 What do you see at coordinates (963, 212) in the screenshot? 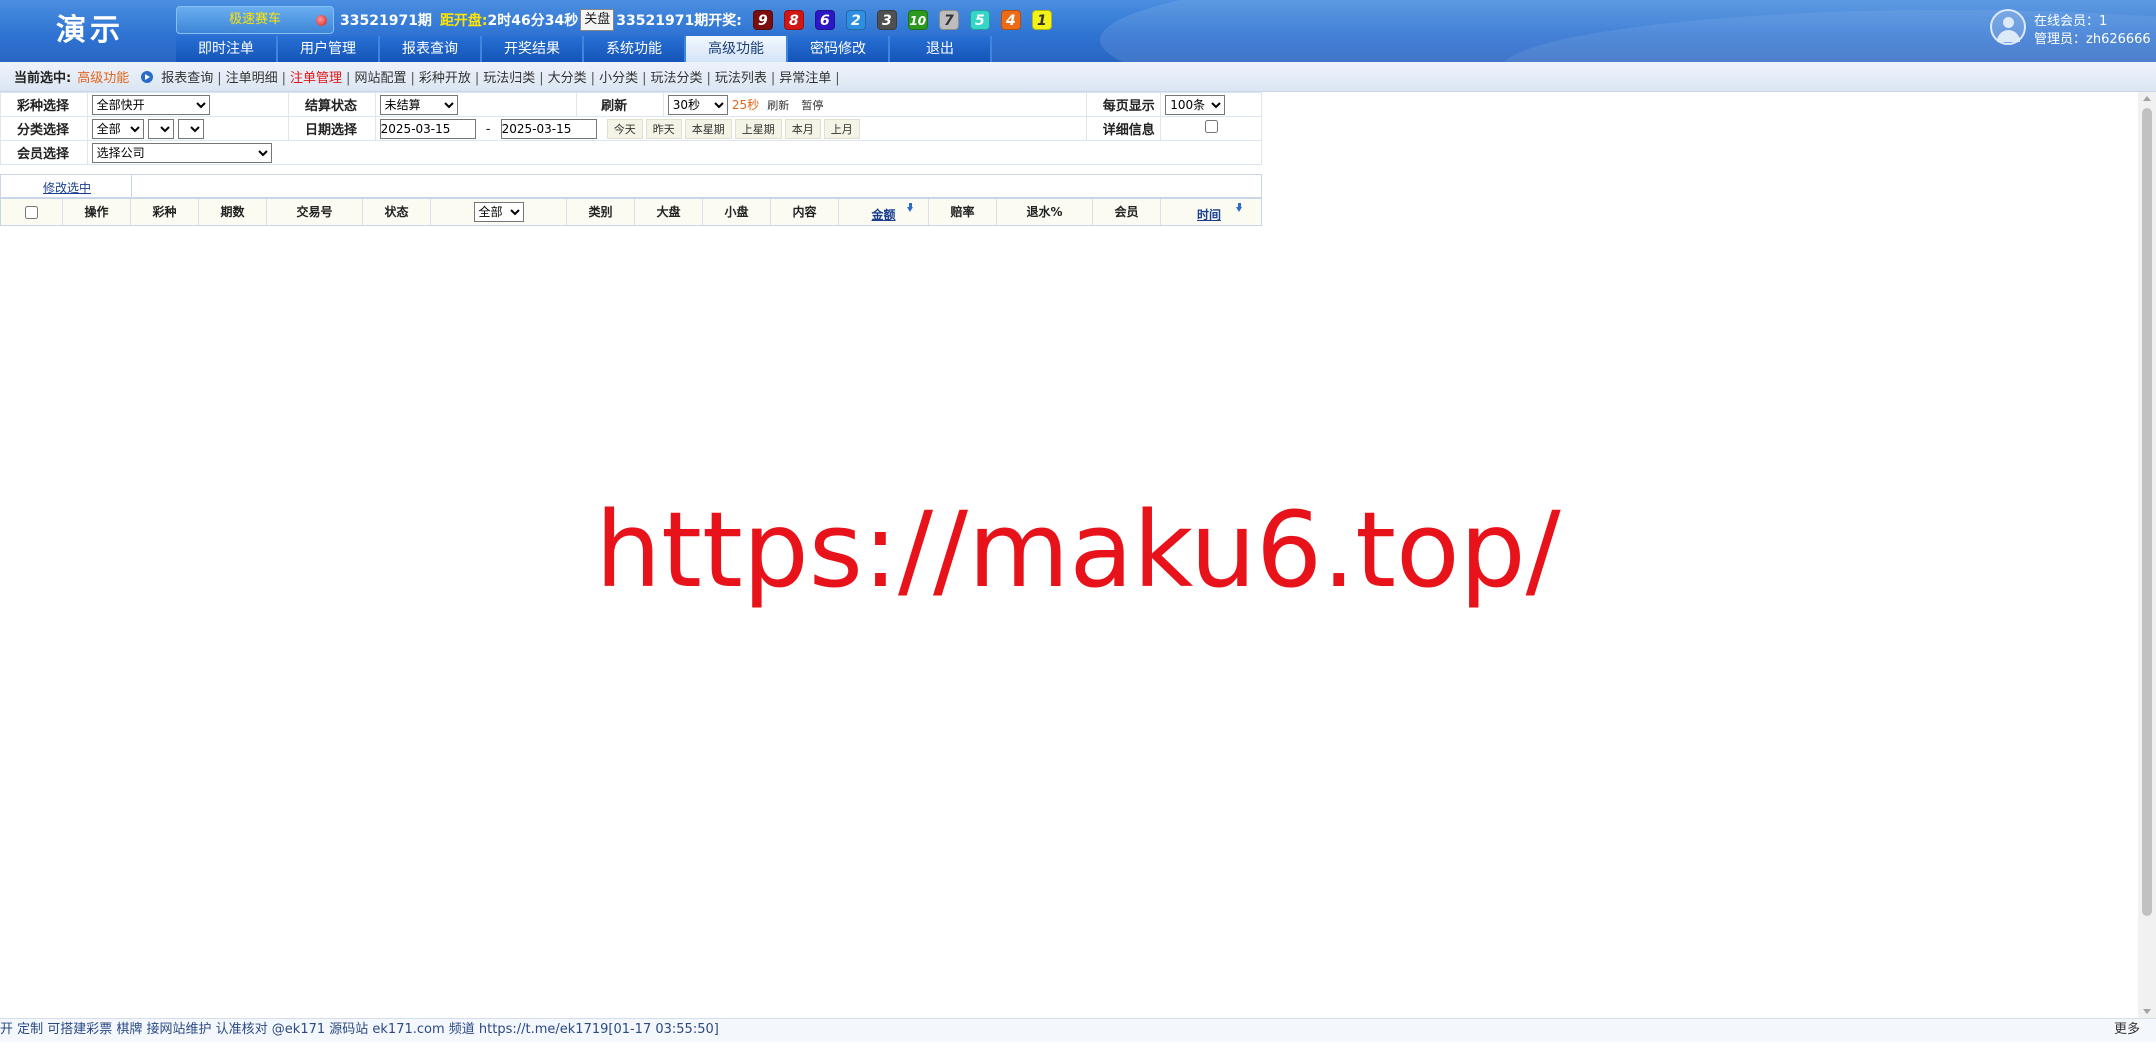
I see `column-header: 赔率` at bounding box center [963, 212].